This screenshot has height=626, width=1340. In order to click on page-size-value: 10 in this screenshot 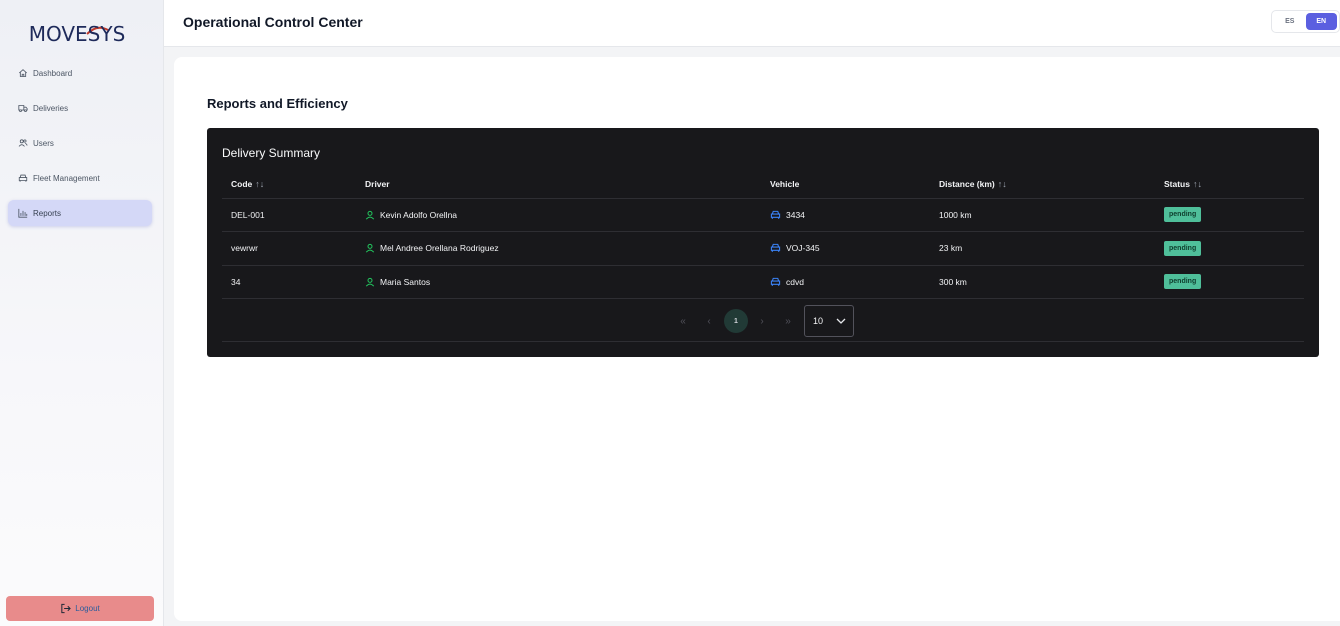, I will do `click(818, 321)`.